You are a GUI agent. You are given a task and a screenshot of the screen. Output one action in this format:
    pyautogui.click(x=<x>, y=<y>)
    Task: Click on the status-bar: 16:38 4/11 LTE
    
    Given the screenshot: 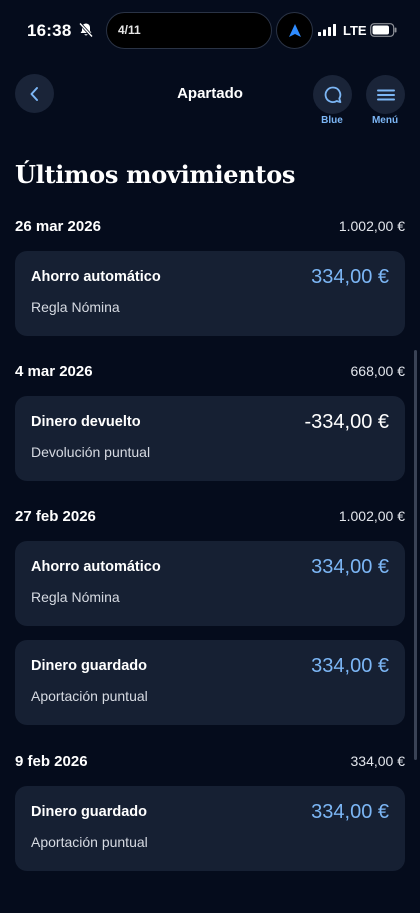 What is the action you would take?
    pyautogui.click(x=210, y=31)
    